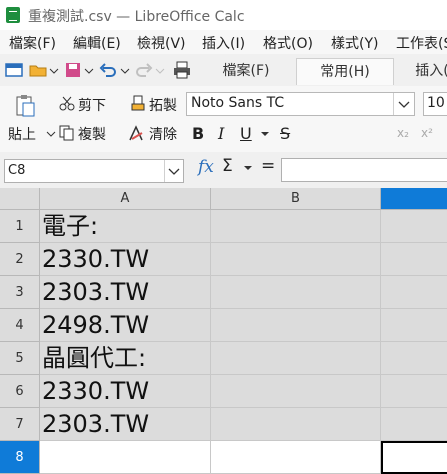 Image resolution: width=447 pixels, height=474 pixels. Describe the element at coordinates (20, 292) in the screenshot. I see `row-header-3: 3` at that location.